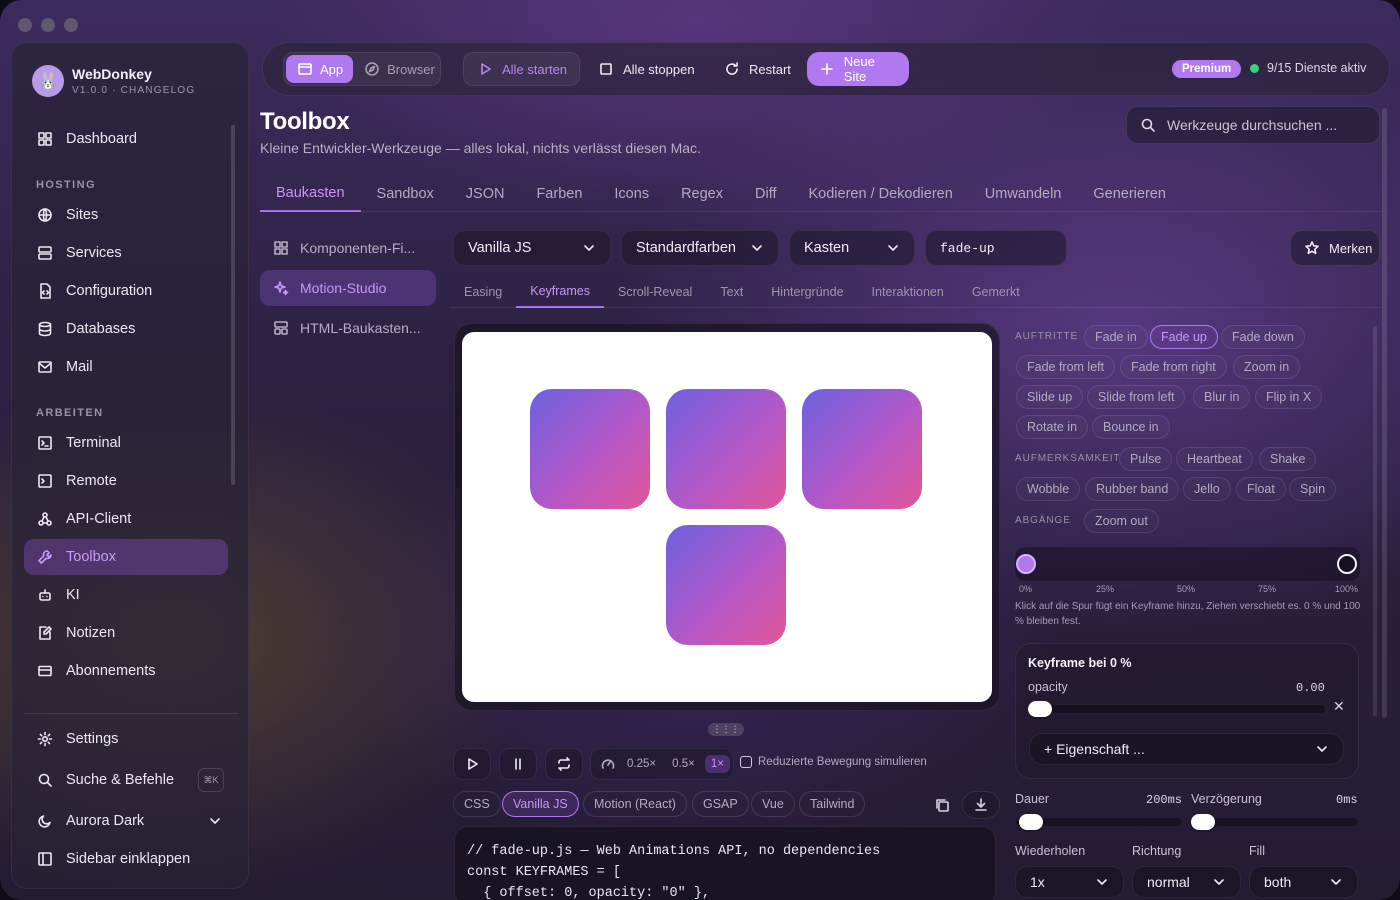 This screenshot has height=900, width=1400. I want to click on new-site-button: Neue Site, so click(858, 69).